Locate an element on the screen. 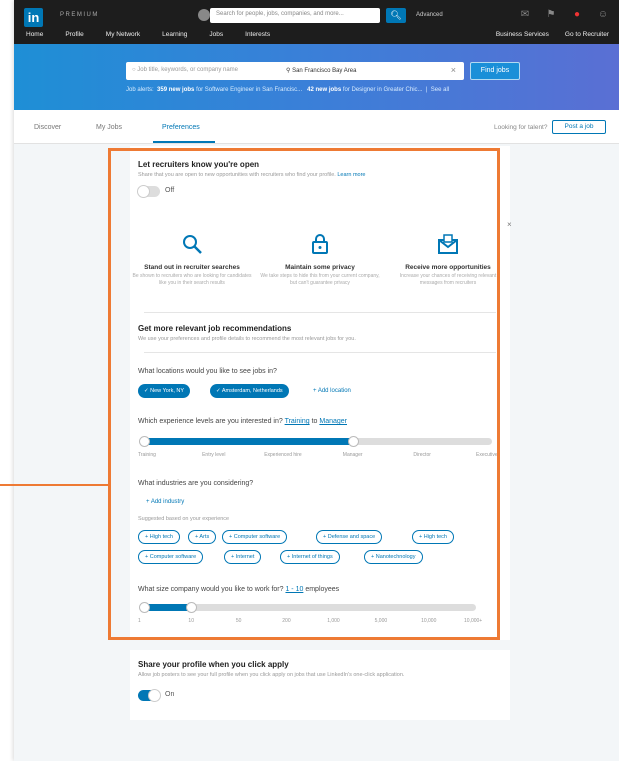 The image size is (619, 761). clear-icon: × is located at coordinates (453, 70).